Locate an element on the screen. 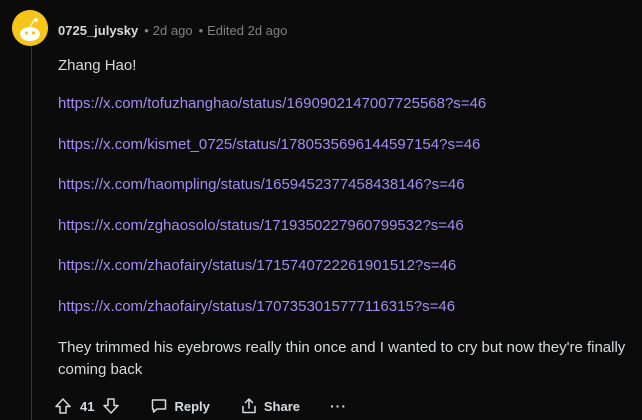 This screenshot has height=420, width=642. time-text: 2d ago is located at coordinates (172, 30).